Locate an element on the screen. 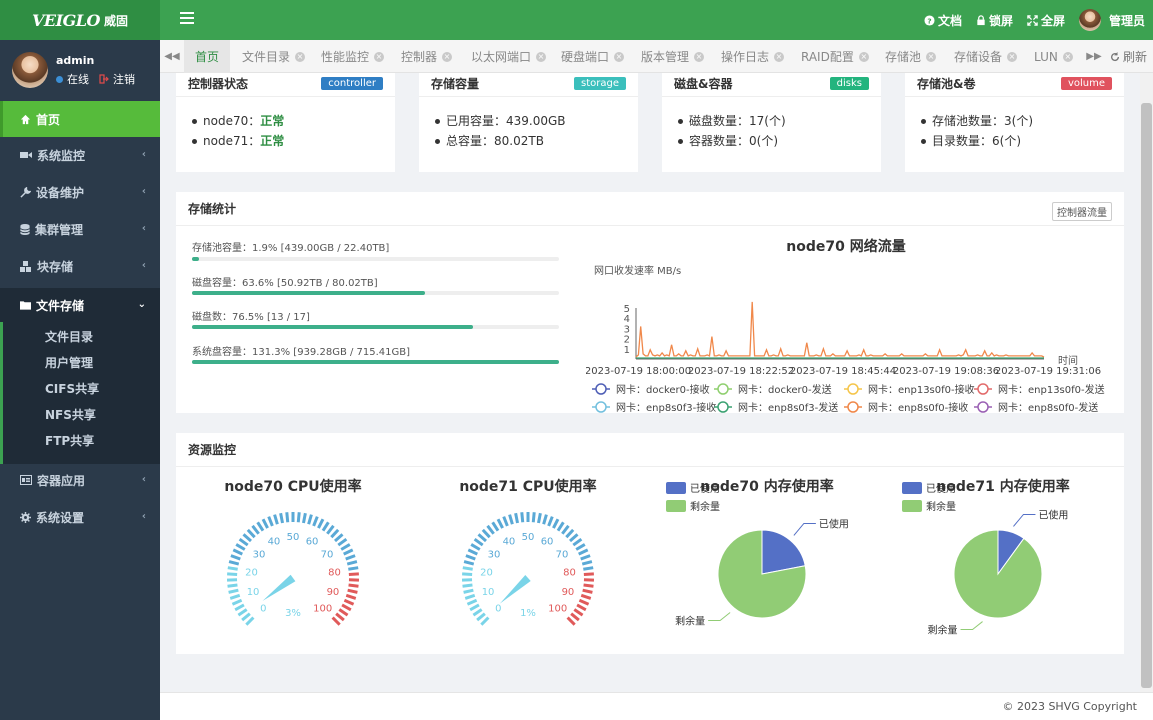  gauge-tick-label: 20 is located at coordinates (251, 572).